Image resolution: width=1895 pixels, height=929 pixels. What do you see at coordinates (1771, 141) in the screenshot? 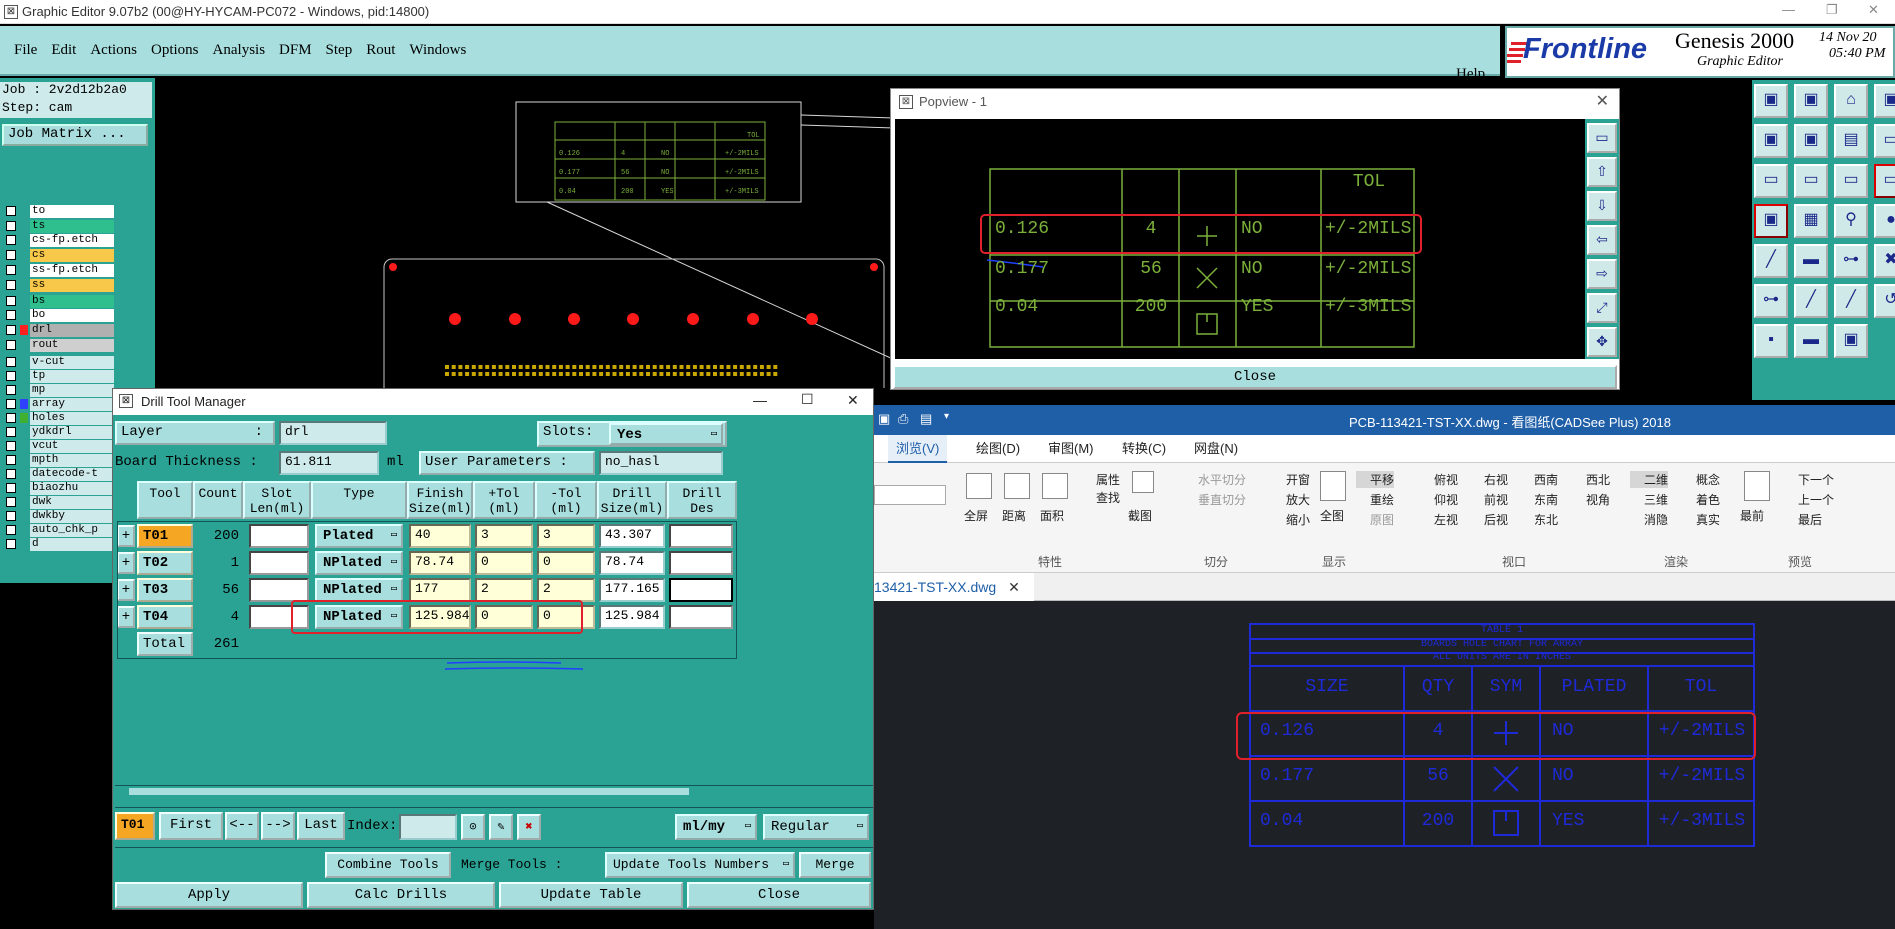
I see `pan-right-icon: ▣` at bounding box center [1771, 141].